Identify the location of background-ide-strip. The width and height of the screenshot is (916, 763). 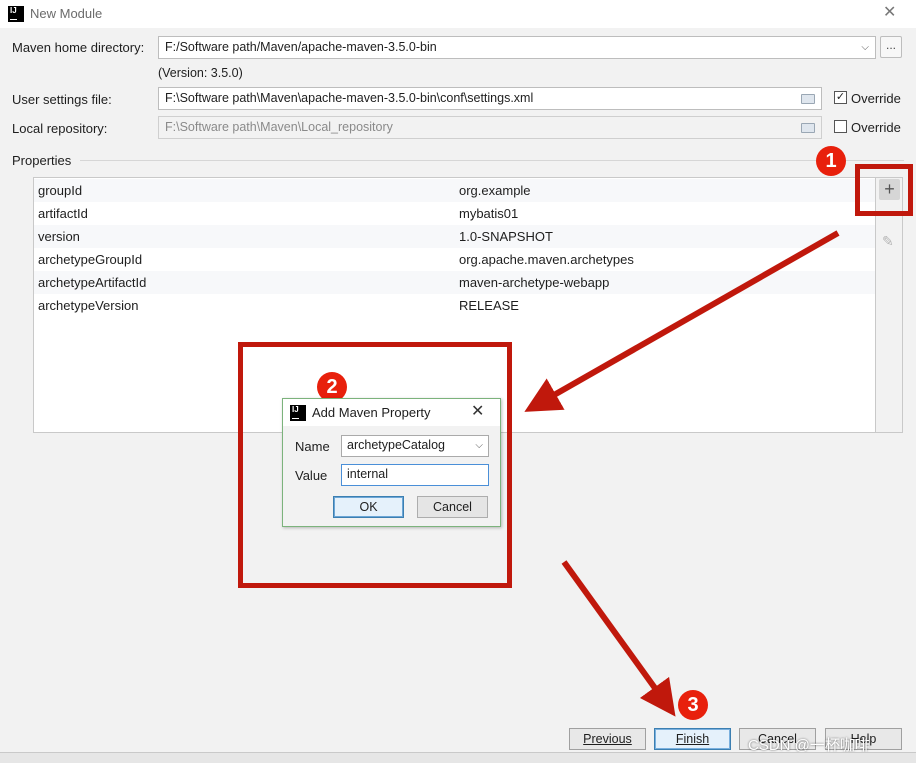
(458, 757).